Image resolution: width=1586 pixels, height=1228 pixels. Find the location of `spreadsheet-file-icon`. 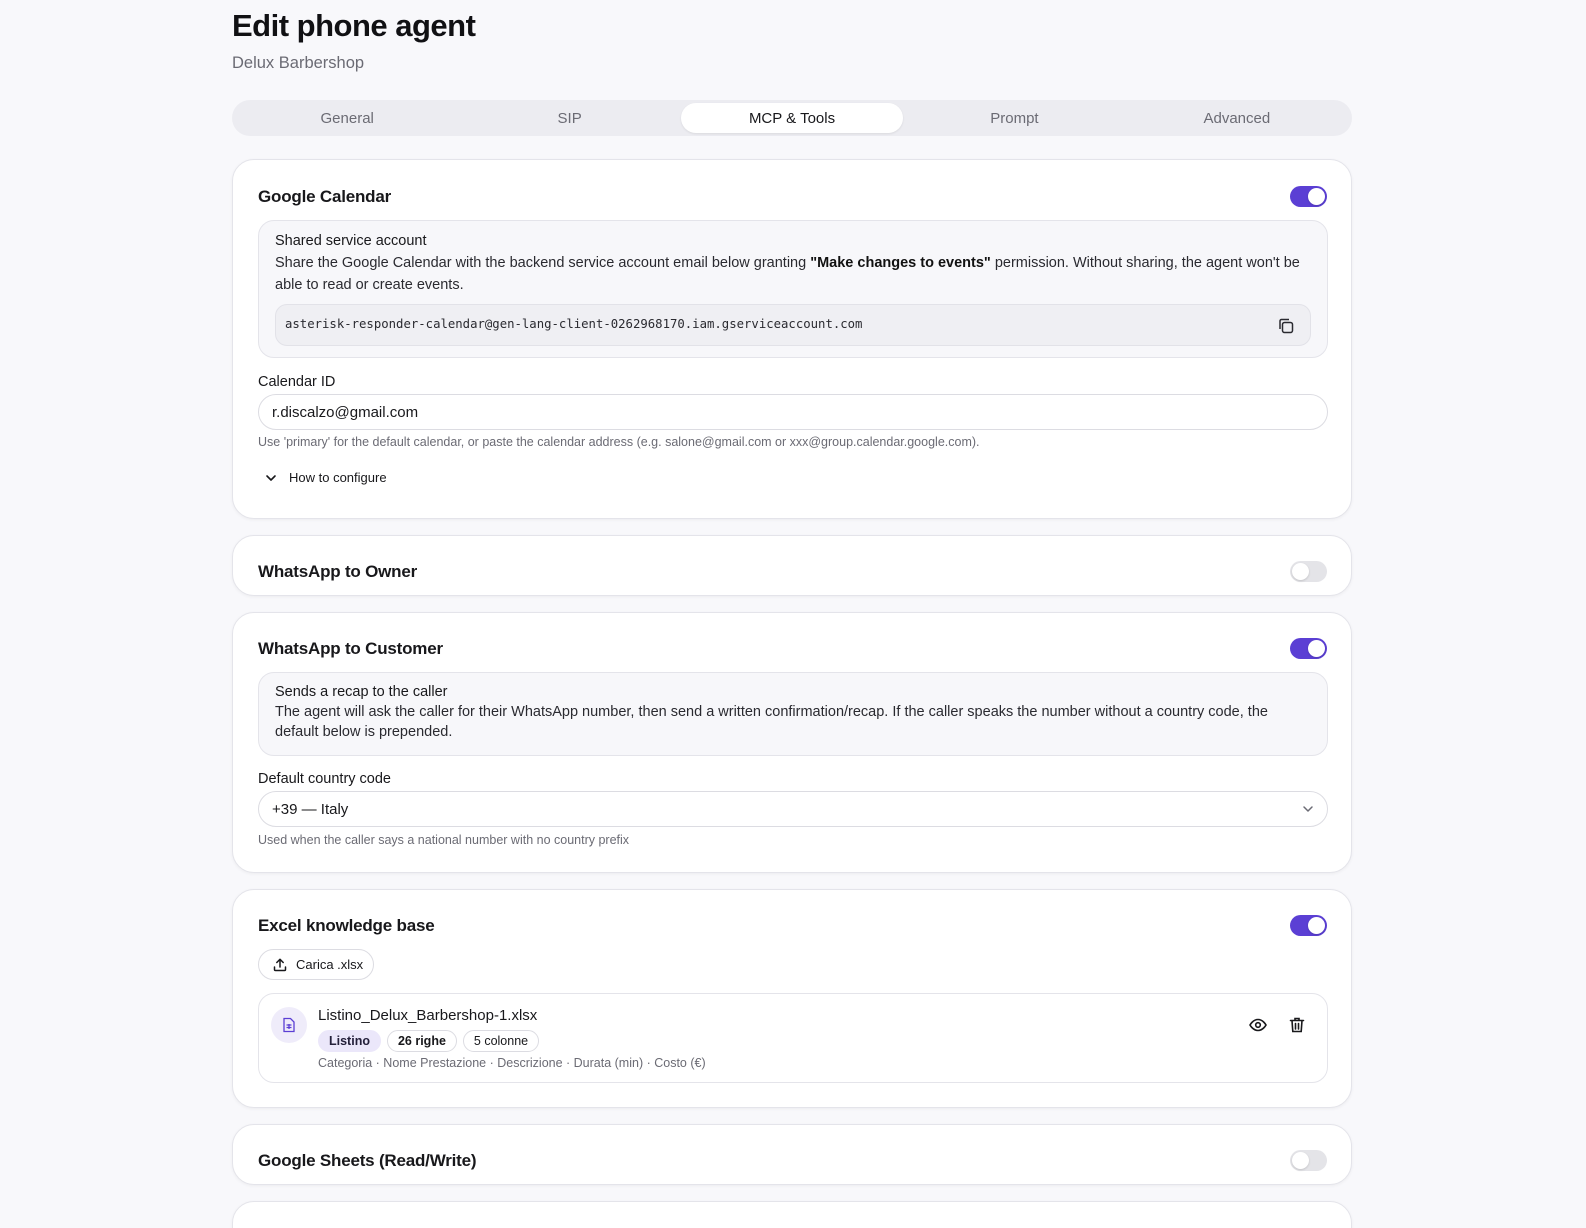

spreadsheet-file-icon is located at coordinates (289, 1025).